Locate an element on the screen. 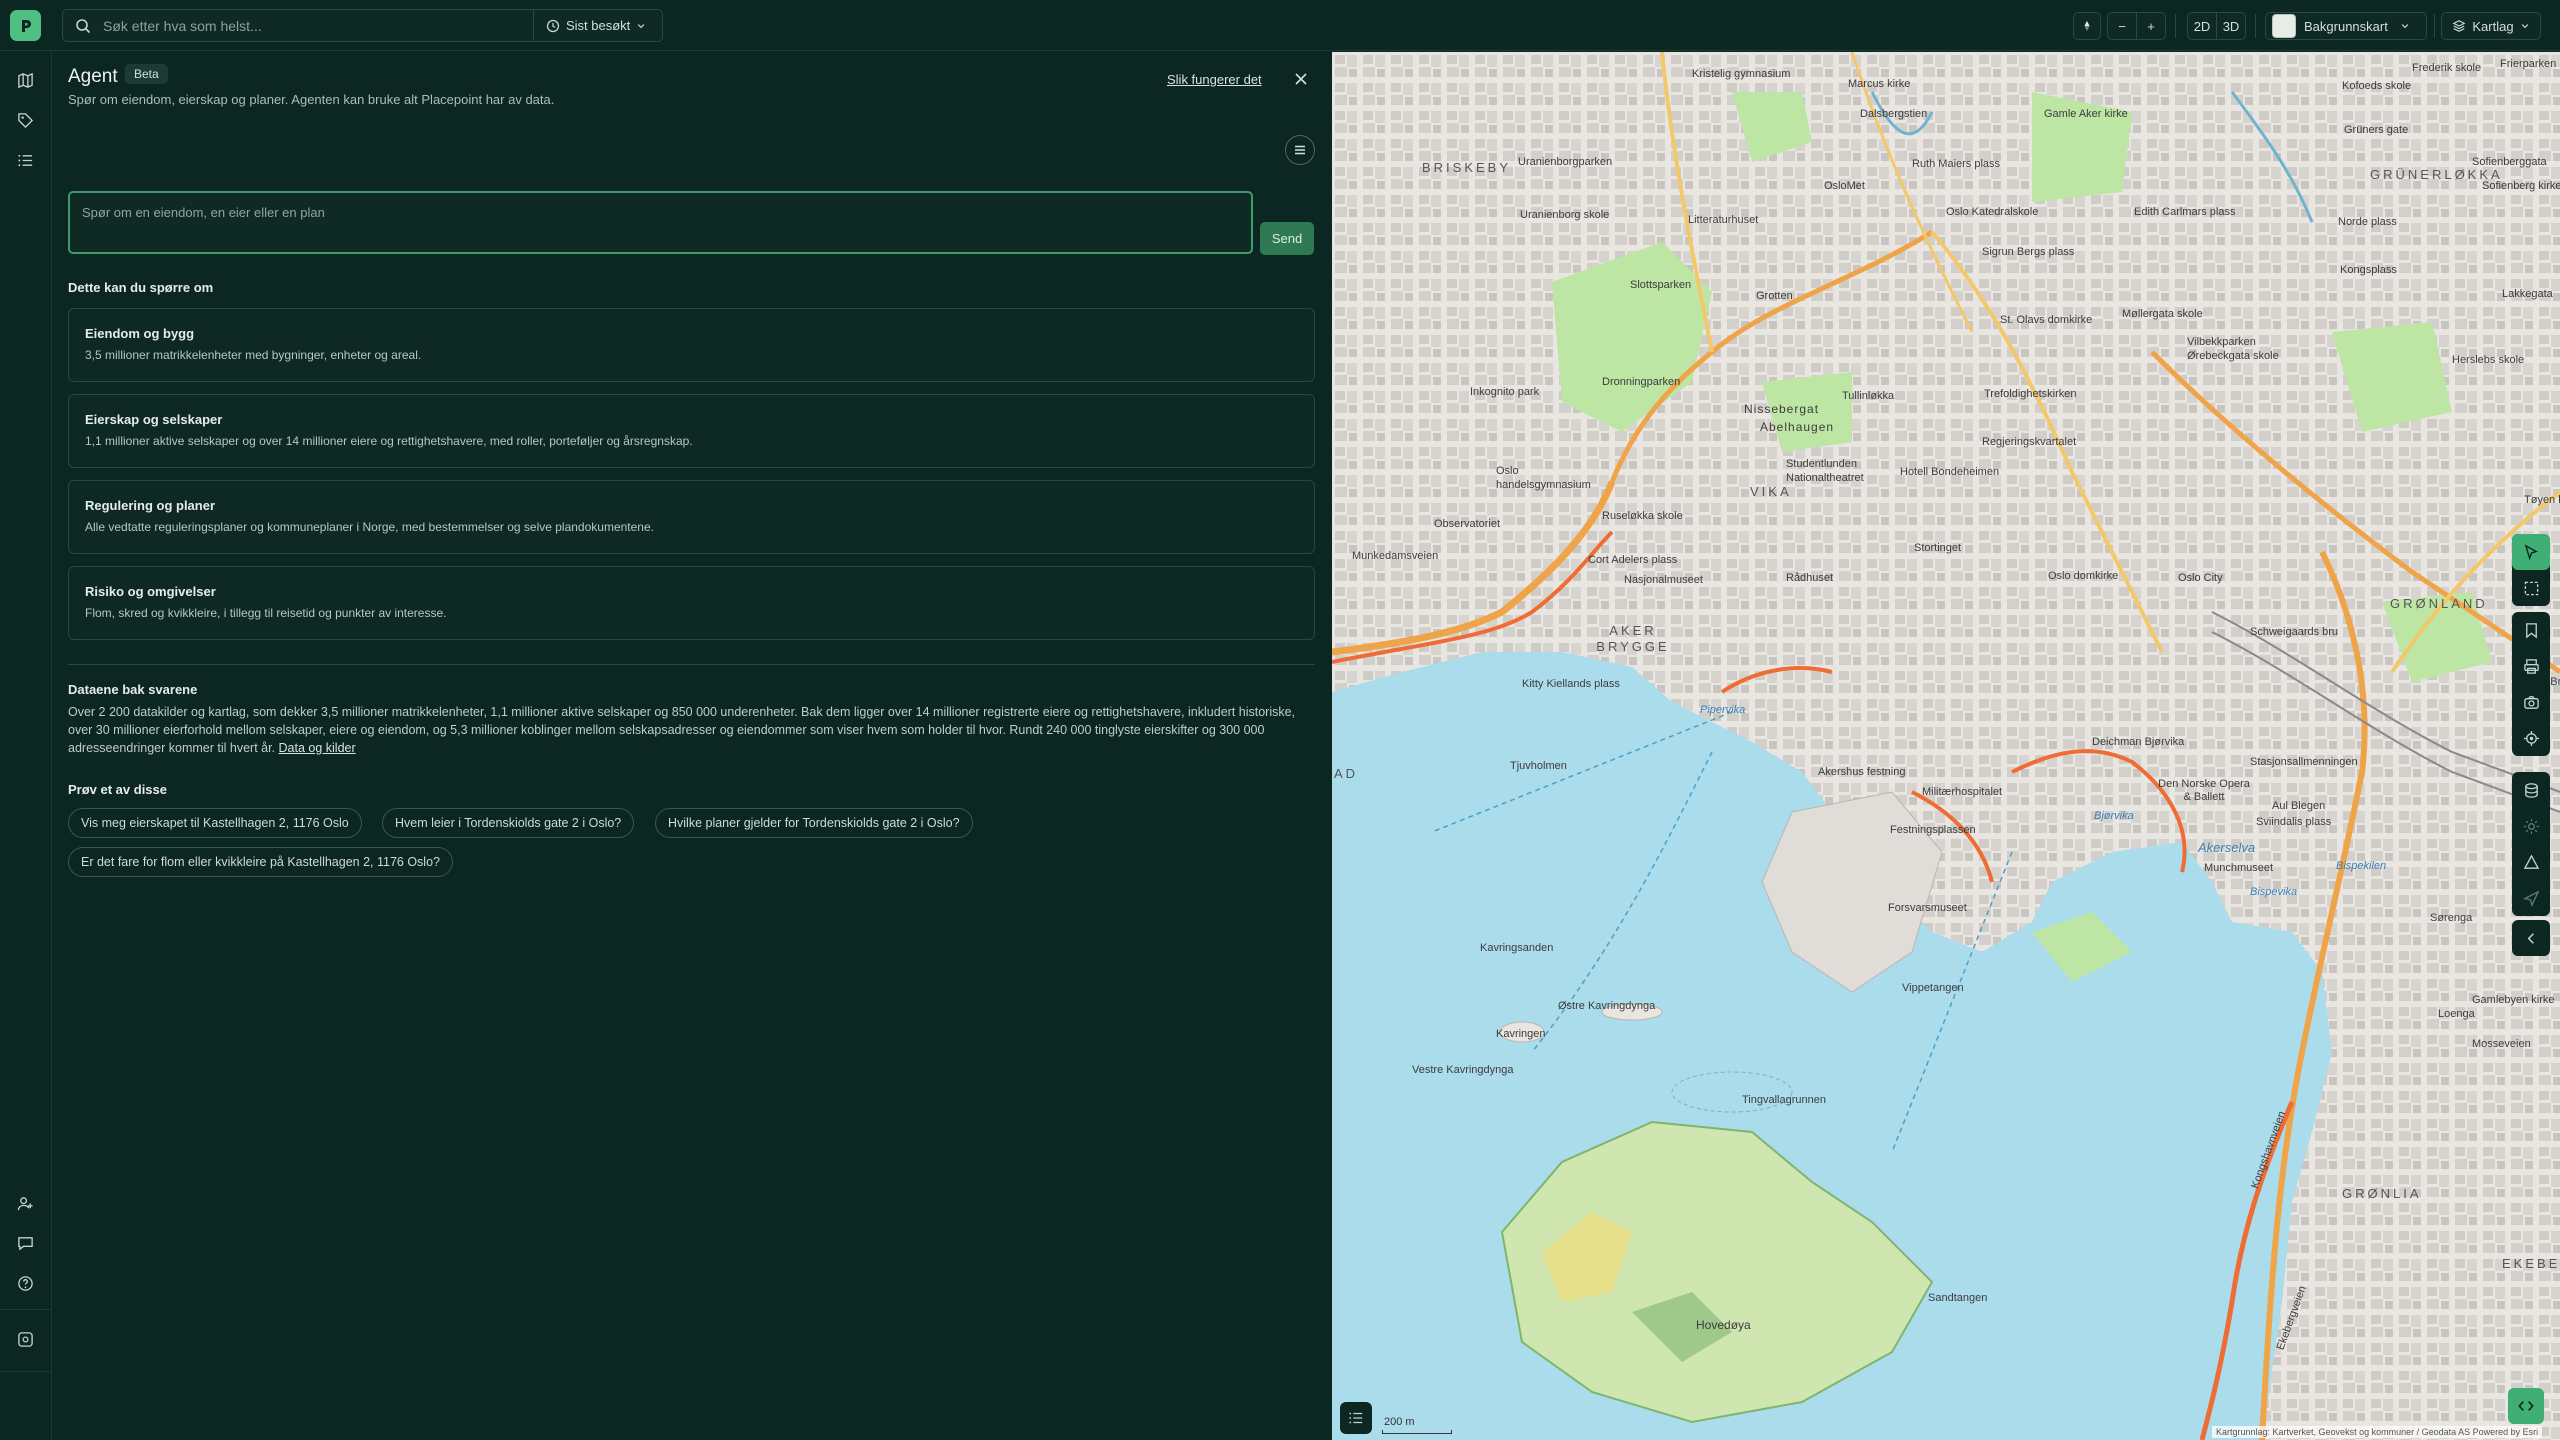  map-place-label: Sandtangen is located at coordinates (1958, 1298).